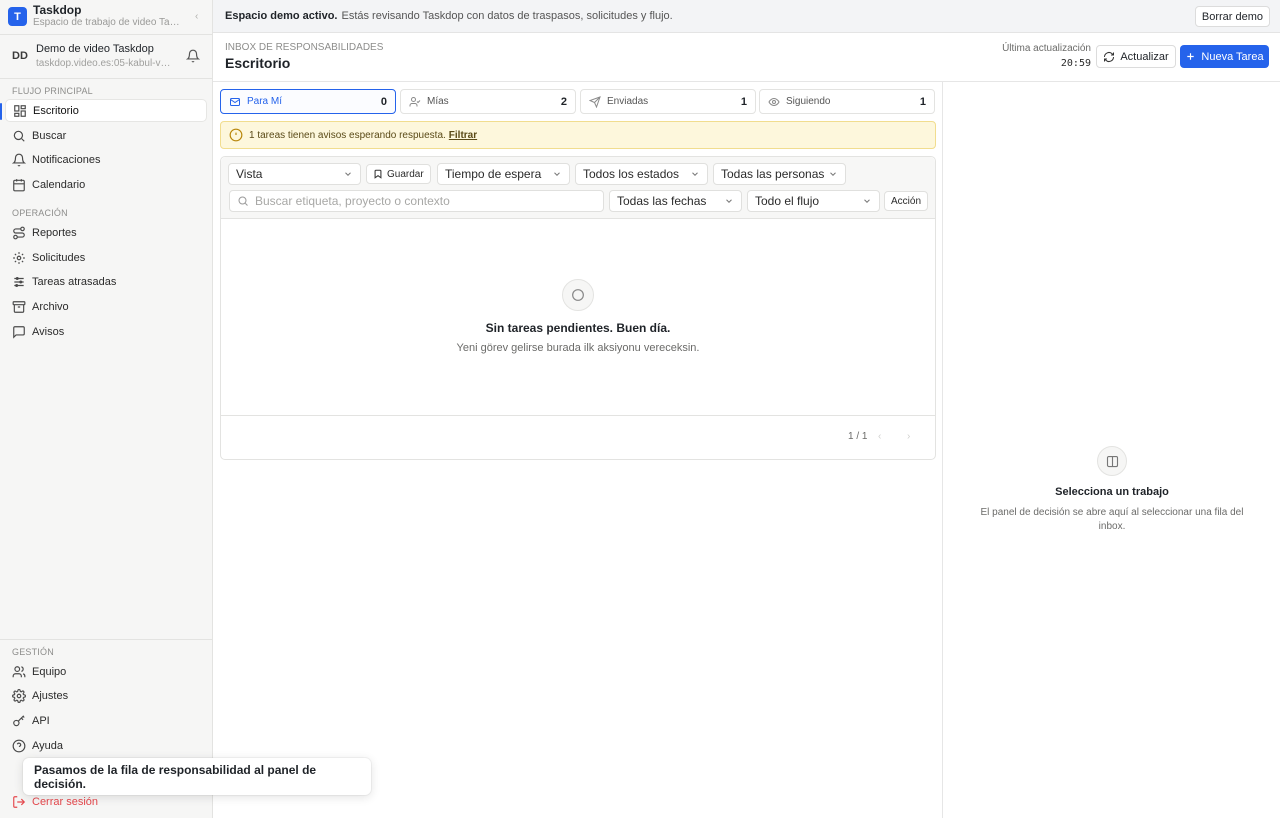 This screenshot has height=818, width=1280. Describe the element at coordinates (54, 232) in the screenshot. I see `sidebar-item-label: Reportes` at that location.